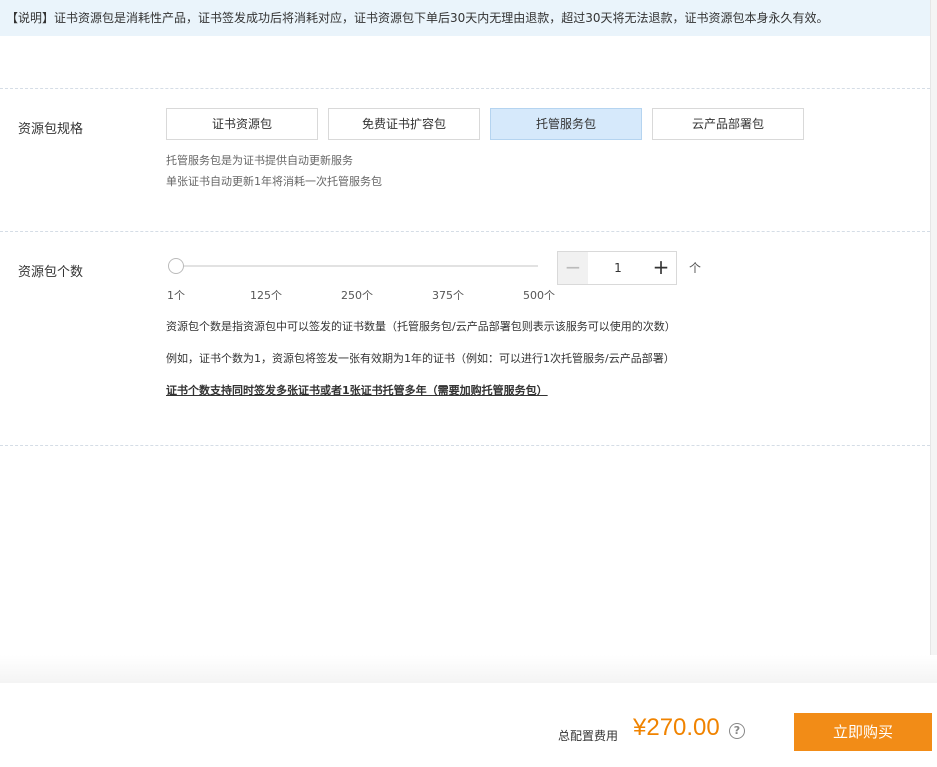 Image resolution: width=937 pixels, height=767 pixels. Describe the element at coordinates (51, 272) in the screenshot. I see `quantity-label: 资源包个数` at that location.